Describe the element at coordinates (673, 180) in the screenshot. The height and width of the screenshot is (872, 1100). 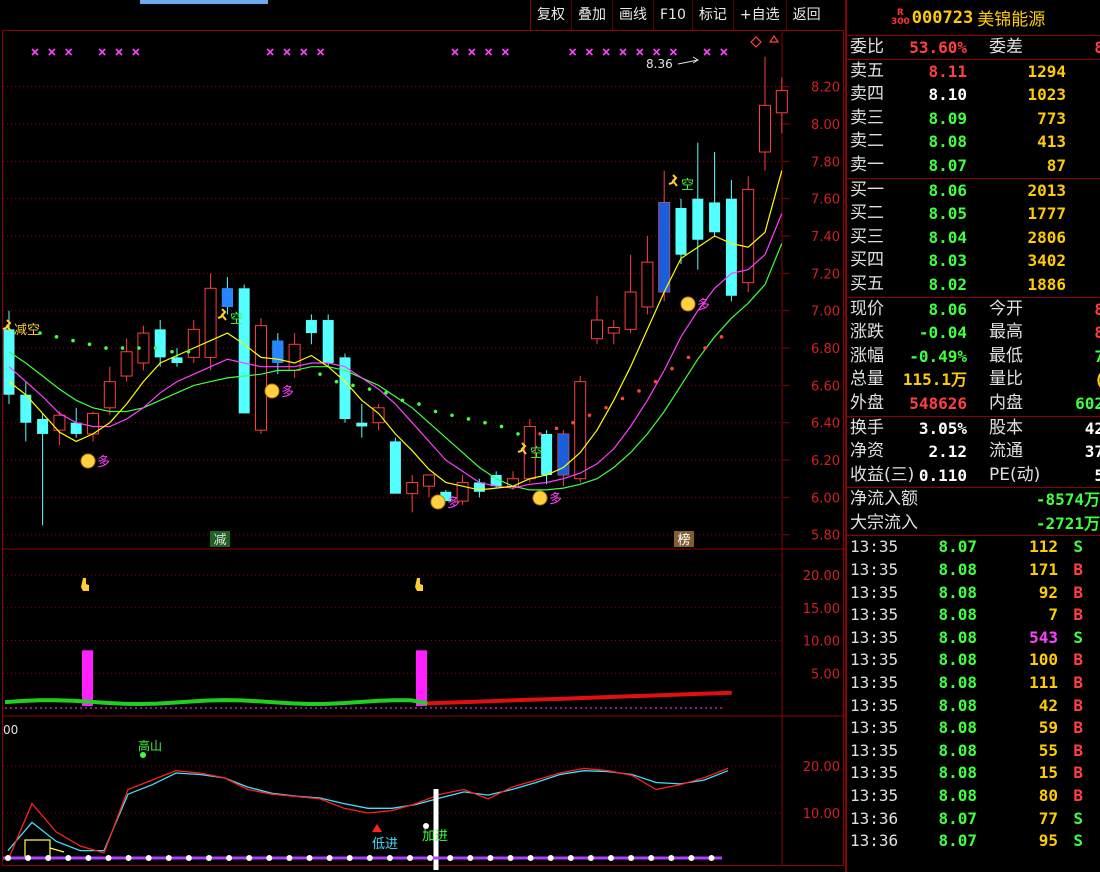
I see `runner-icon` at that location.